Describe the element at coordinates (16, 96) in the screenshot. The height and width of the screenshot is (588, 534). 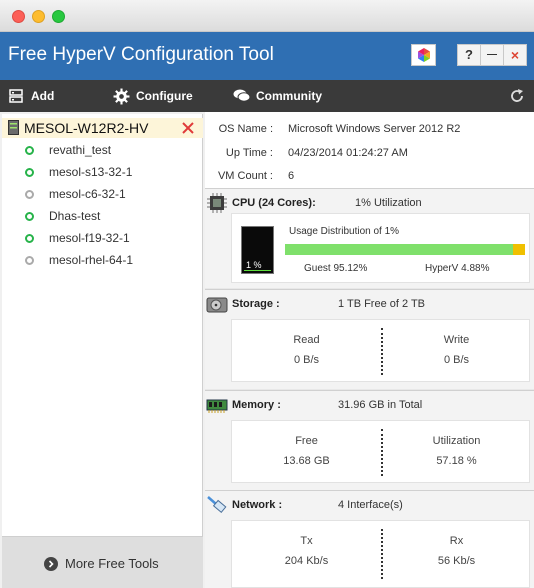
I see `server-add-icon` at that location.